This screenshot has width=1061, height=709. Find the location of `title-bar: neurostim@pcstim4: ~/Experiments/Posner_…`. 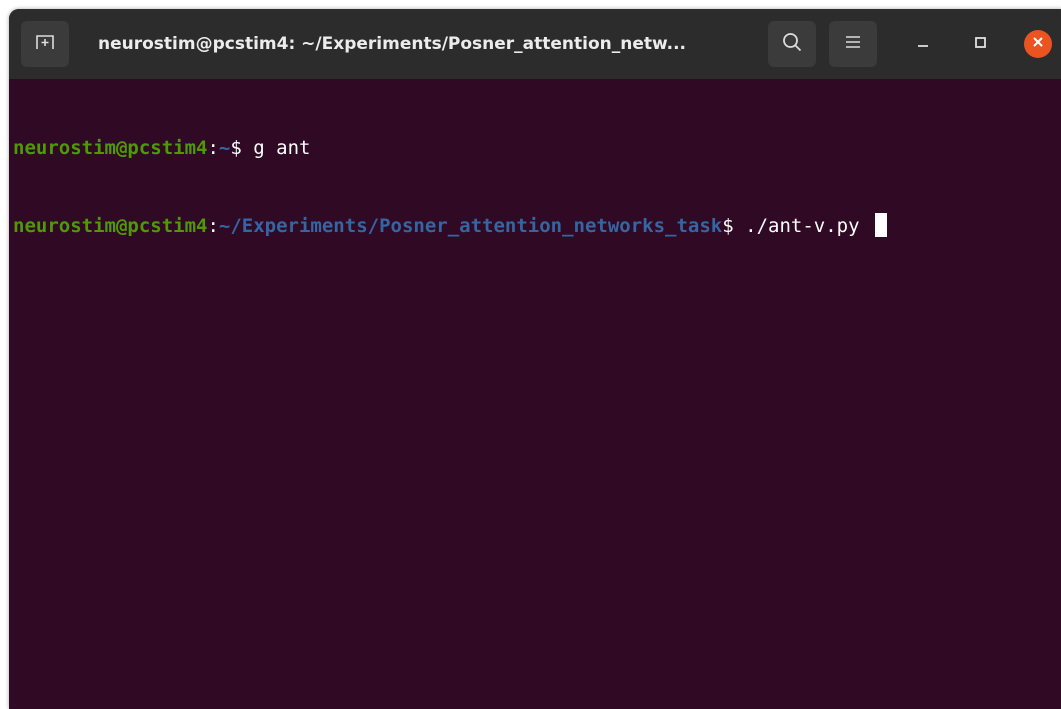

title-bar: neurostim@pcstim4: ~/Experiments/Posner_… is located at coordinates (535, 44).